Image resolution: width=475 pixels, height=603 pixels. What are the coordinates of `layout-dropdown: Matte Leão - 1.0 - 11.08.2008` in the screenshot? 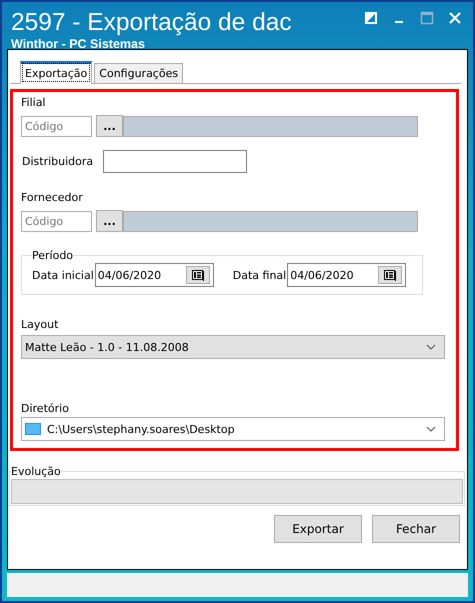 It's located at (233, 347).